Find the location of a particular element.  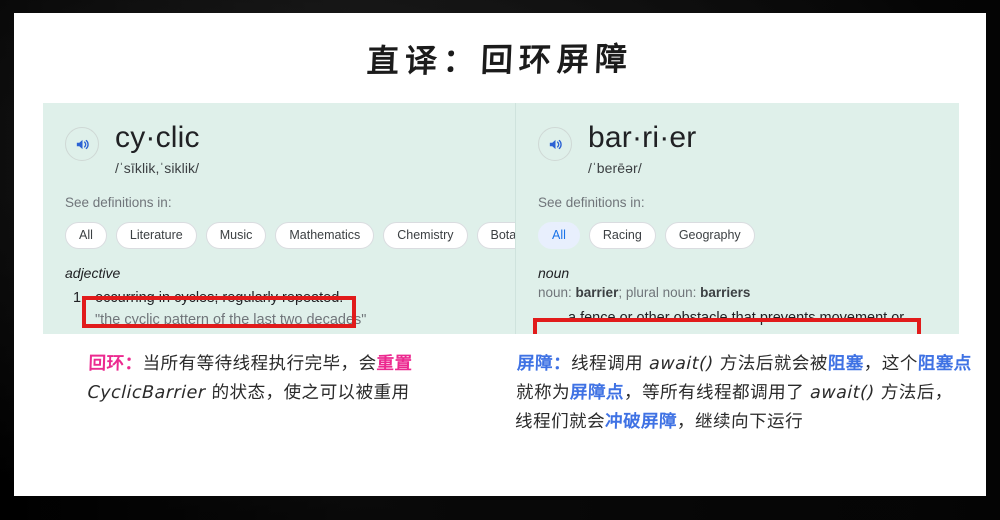

annotation-right-seg5: ，等所有线程都调用了 is located at coordinates (717, 393).